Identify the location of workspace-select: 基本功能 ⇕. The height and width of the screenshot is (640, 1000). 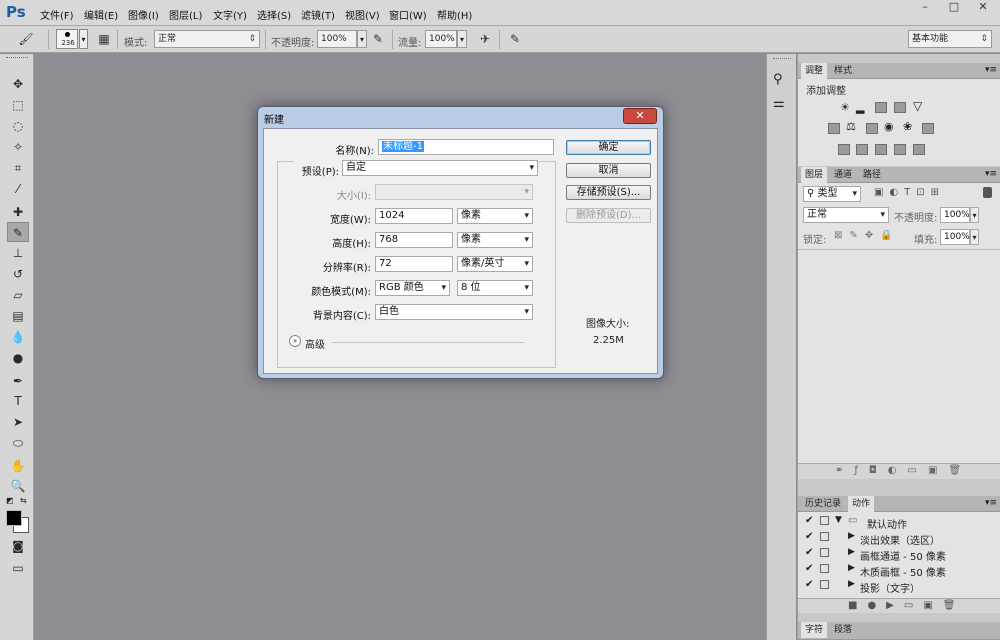
(950, 39).